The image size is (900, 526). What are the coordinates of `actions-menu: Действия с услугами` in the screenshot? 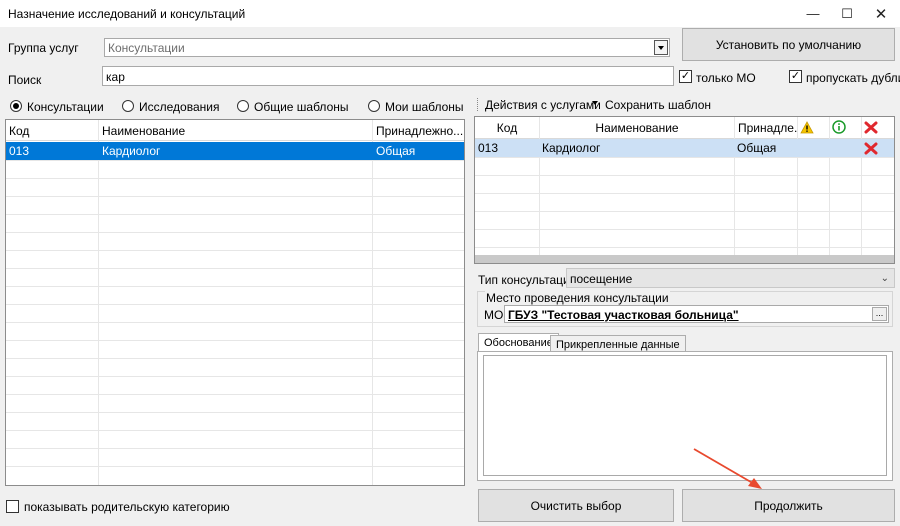 It's located at (543, 105).